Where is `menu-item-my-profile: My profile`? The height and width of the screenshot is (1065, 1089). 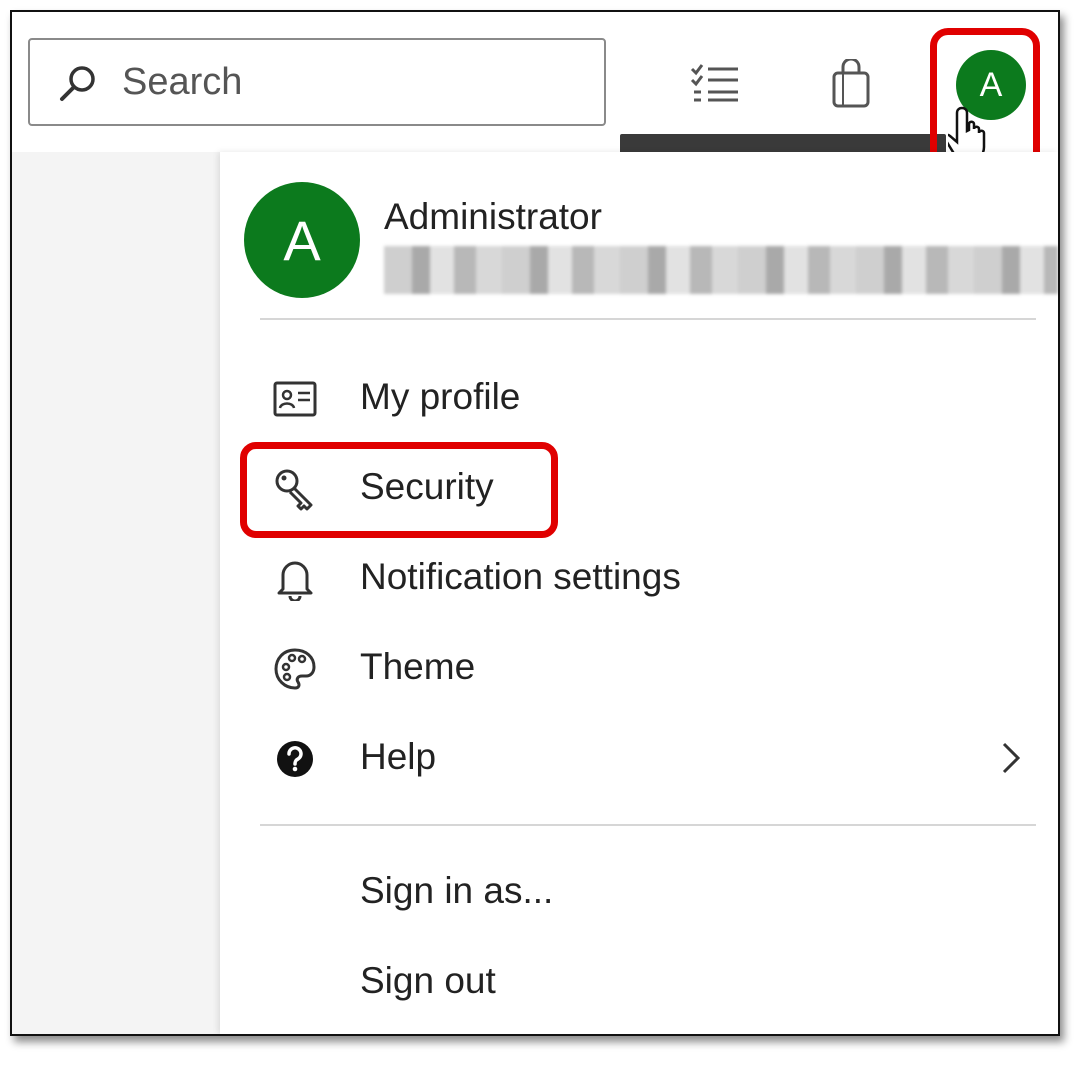
menu-item-my-profile: My profile is located at coordinates (639, 398).